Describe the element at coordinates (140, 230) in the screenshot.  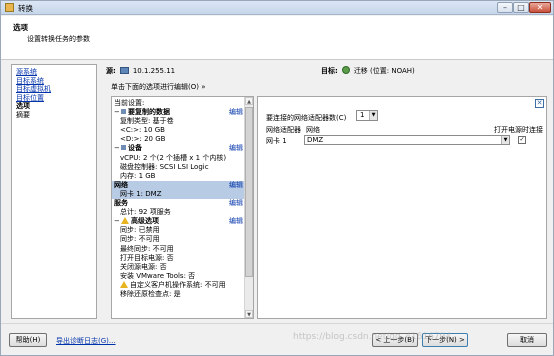
I see `tree-line: 同步: 已禁用` at that location.